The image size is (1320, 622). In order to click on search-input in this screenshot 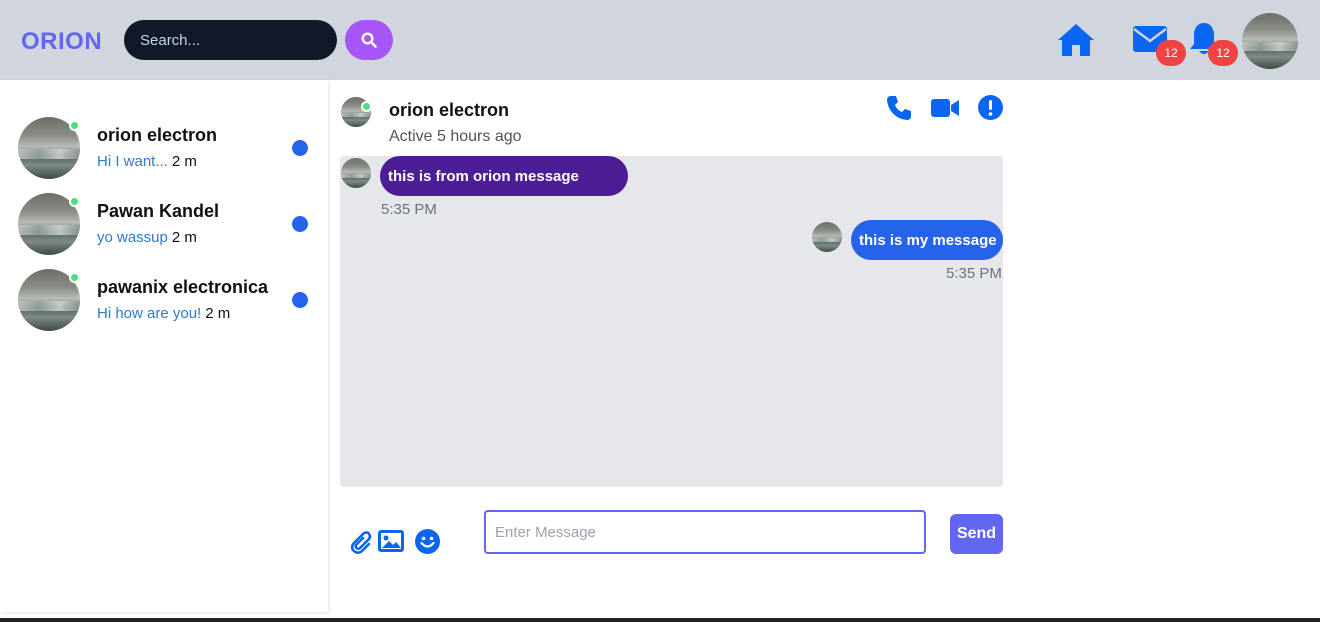, I will do `click(230, 40)`.